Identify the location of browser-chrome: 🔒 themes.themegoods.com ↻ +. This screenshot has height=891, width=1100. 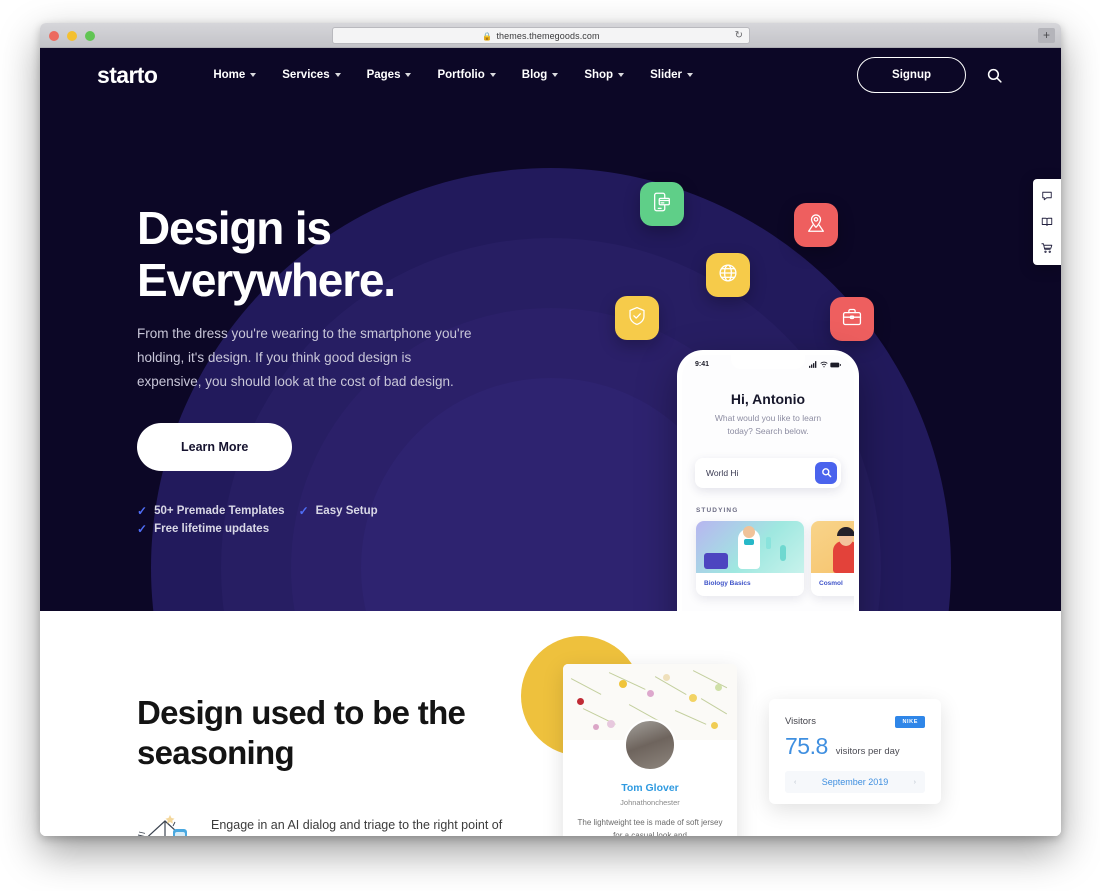
(550, 35).